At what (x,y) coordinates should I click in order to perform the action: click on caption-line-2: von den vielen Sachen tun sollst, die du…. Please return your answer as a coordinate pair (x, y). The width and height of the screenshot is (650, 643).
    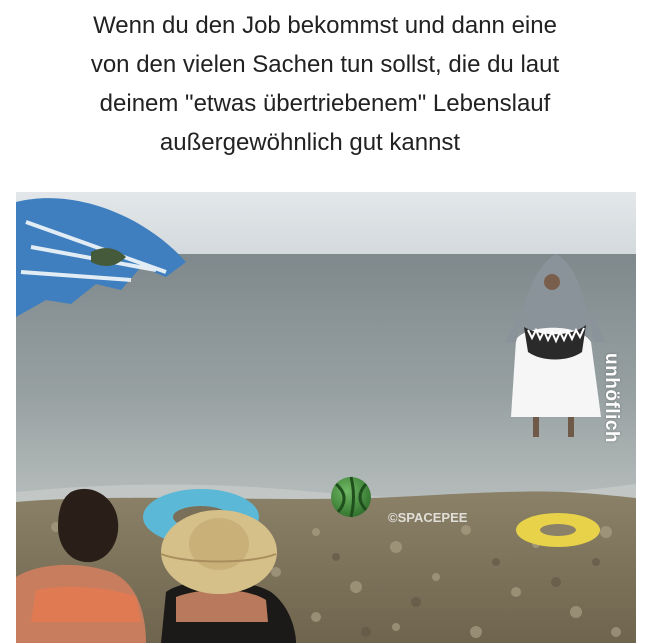
    Looking at the image, I should click on (325, 64).